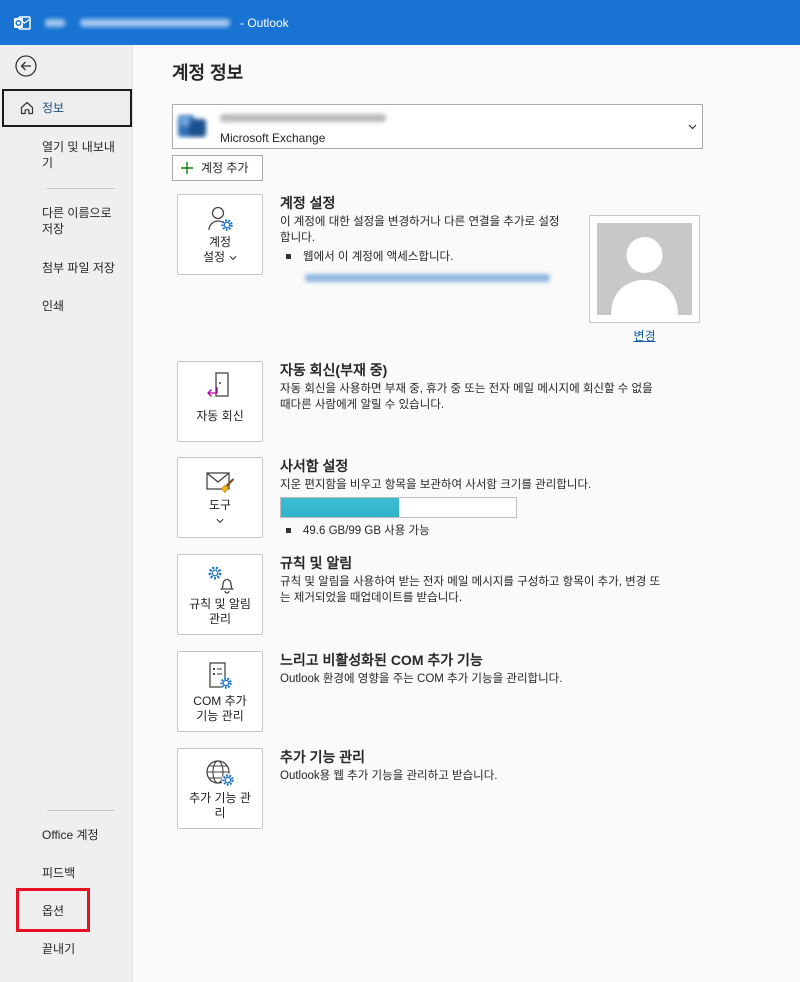 The height and width of the screenshot is (982, 800). I want to click on section-title: 규칙 및 알림, so click(316, 563).